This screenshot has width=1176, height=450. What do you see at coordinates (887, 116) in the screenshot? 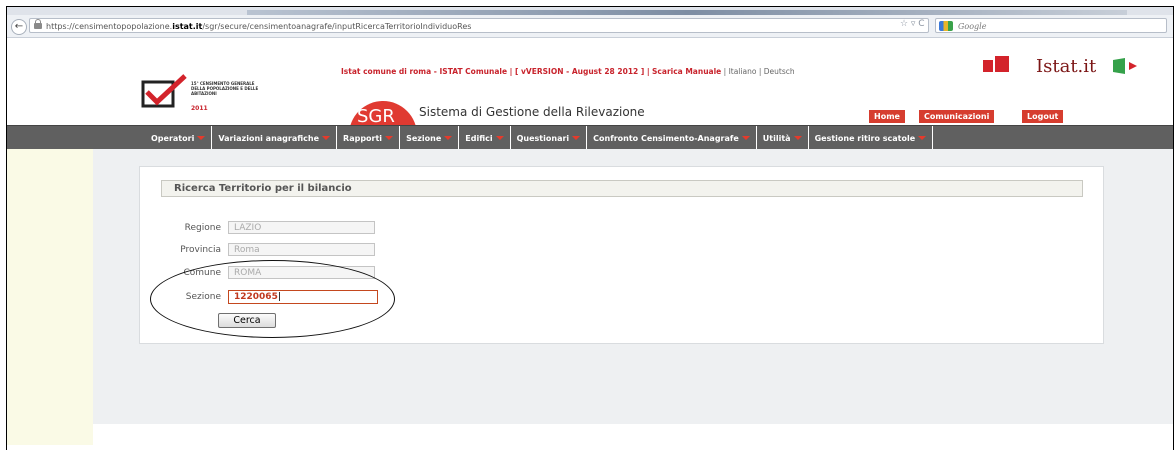
I see `home-button: Home` at bounding box center [887, 116].